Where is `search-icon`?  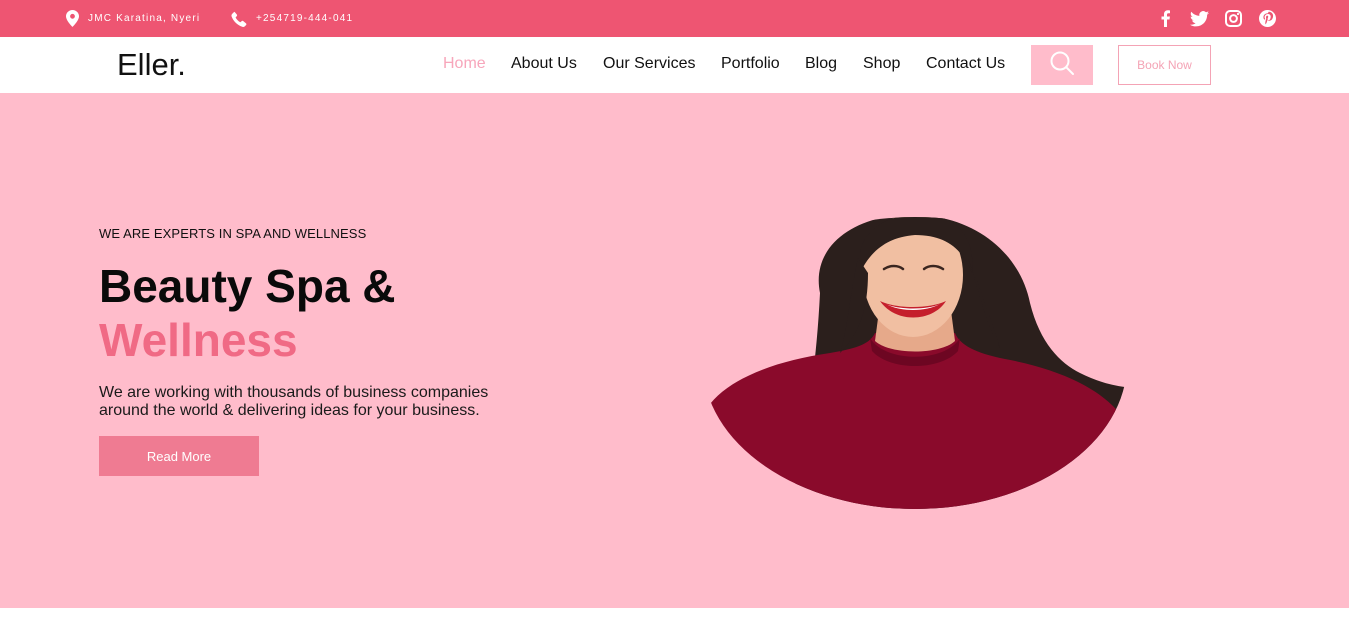
search-icon is located at coordinates (1062, 65).